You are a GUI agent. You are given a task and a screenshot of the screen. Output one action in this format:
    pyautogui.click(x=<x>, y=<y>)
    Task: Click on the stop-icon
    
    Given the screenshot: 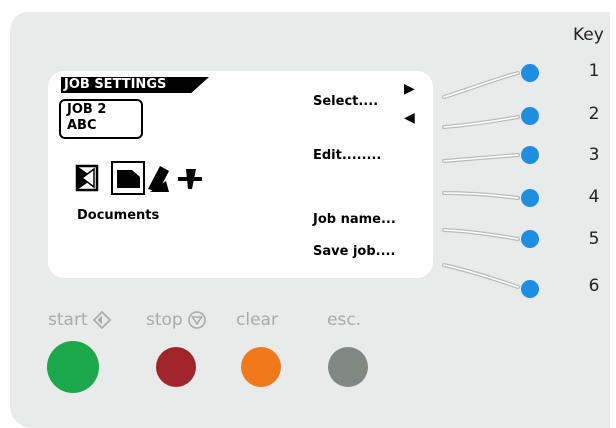 What is the action you would take?
    pyautogui.click(x=196, y=320)
    